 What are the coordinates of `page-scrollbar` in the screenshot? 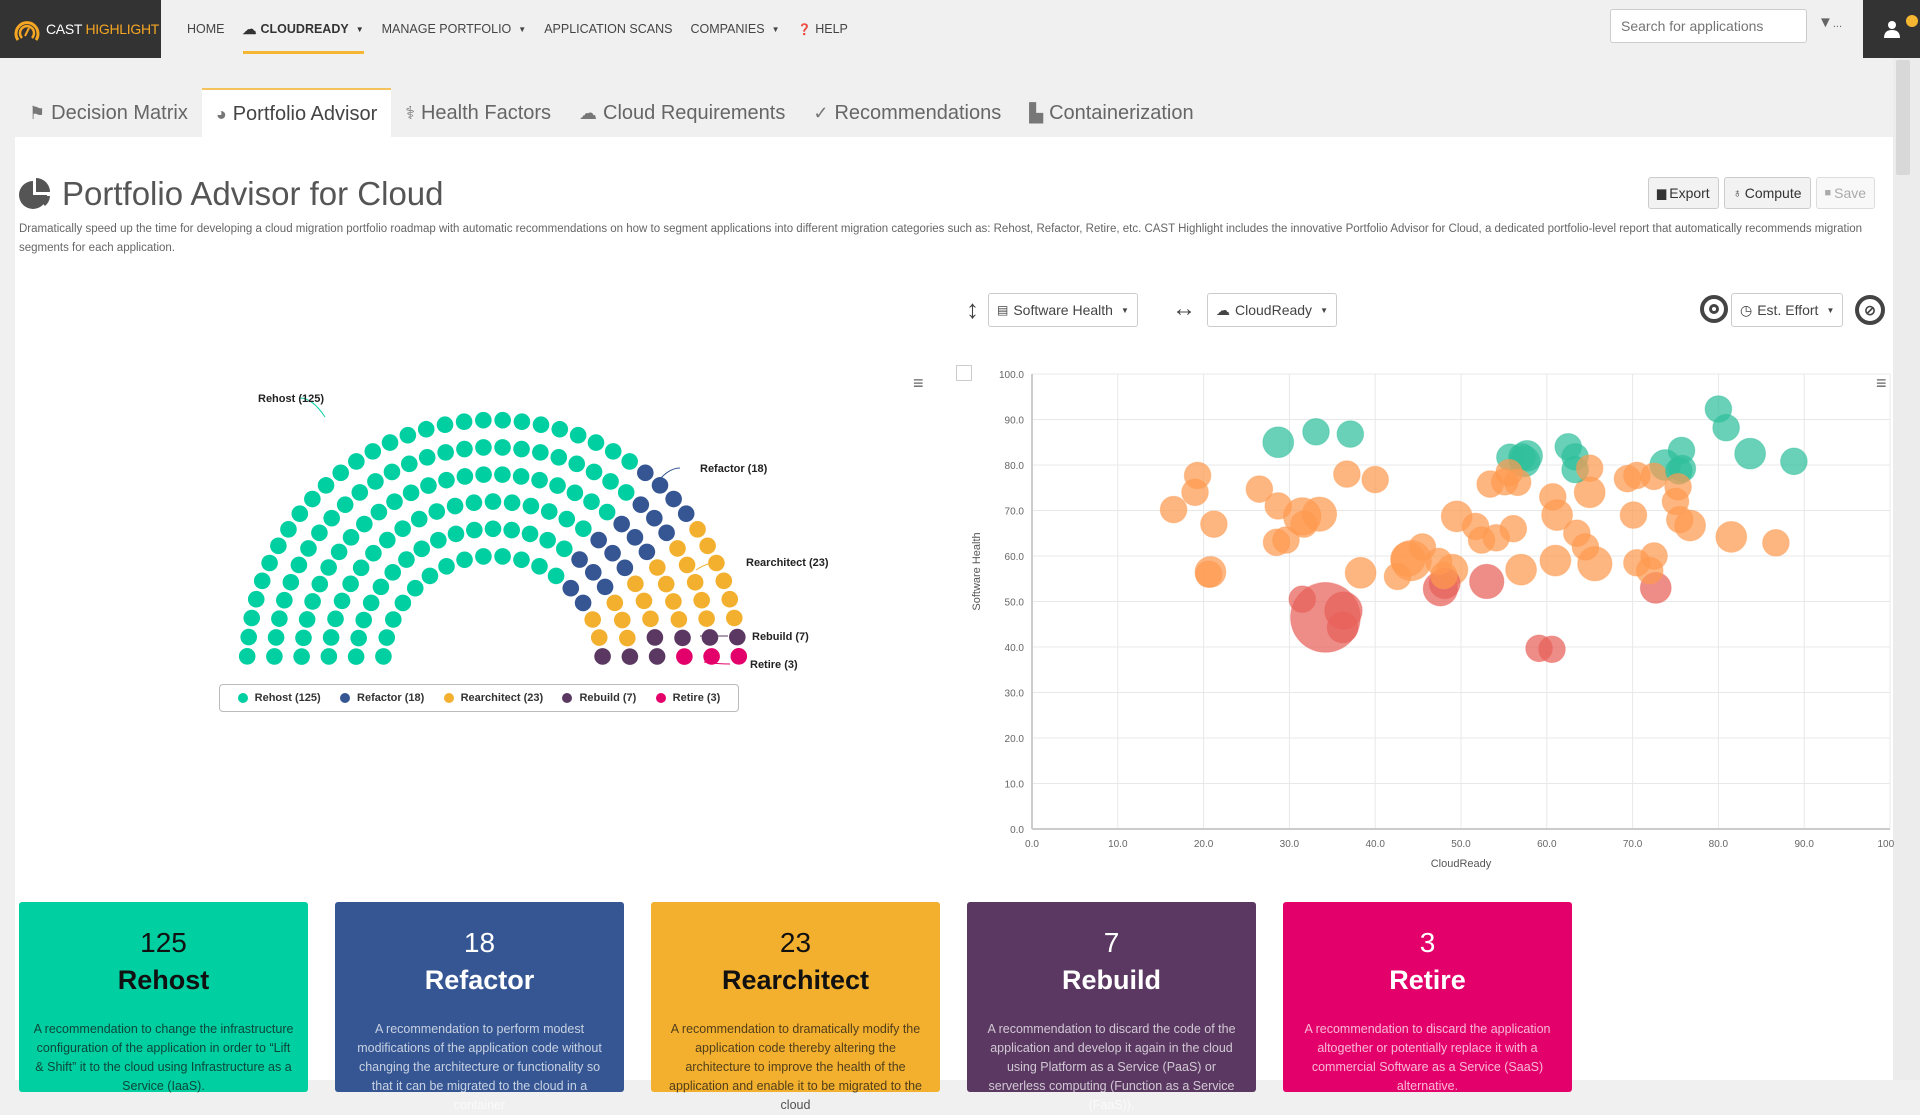 It's located at (1906, 569).